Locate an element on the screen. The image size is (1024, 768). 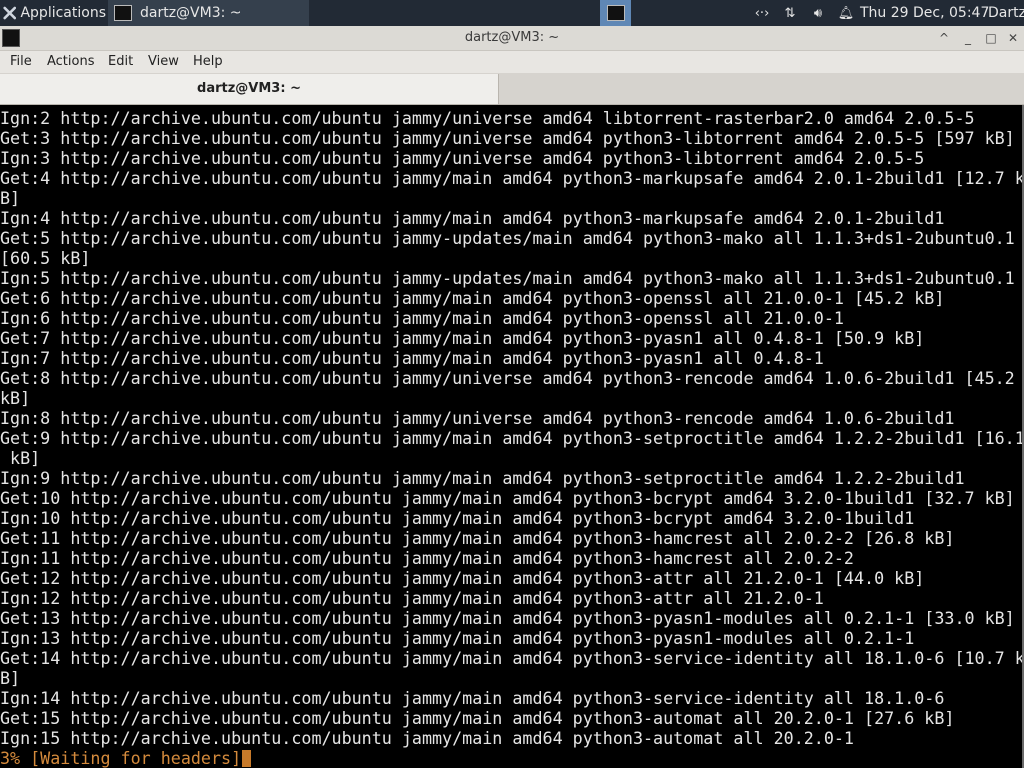
menu-help: Help is located at coordinates (208, 61).